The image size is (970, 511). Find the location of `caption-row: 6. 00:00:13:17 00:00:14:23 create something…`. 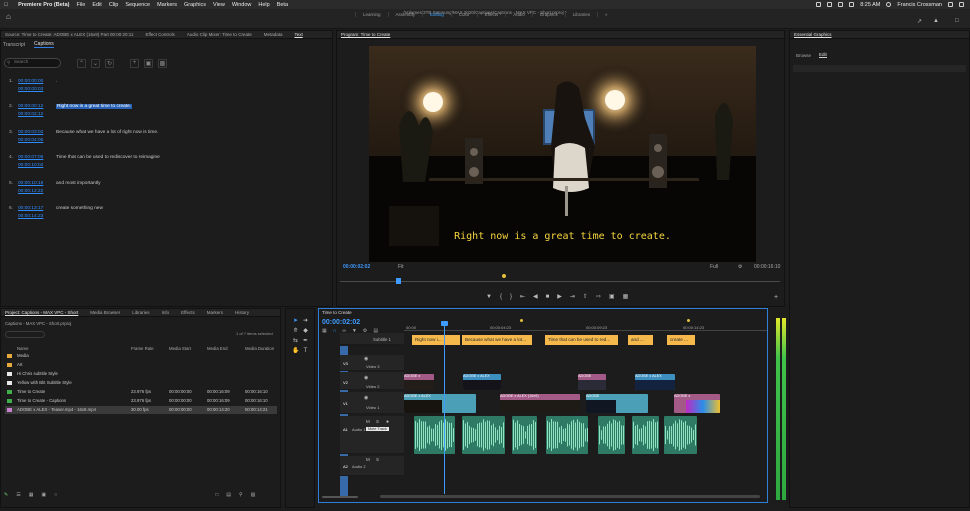

caption-row: 6. 00:00:13:17 00:00:14:23 create something… is located at coordinates (166, 215).